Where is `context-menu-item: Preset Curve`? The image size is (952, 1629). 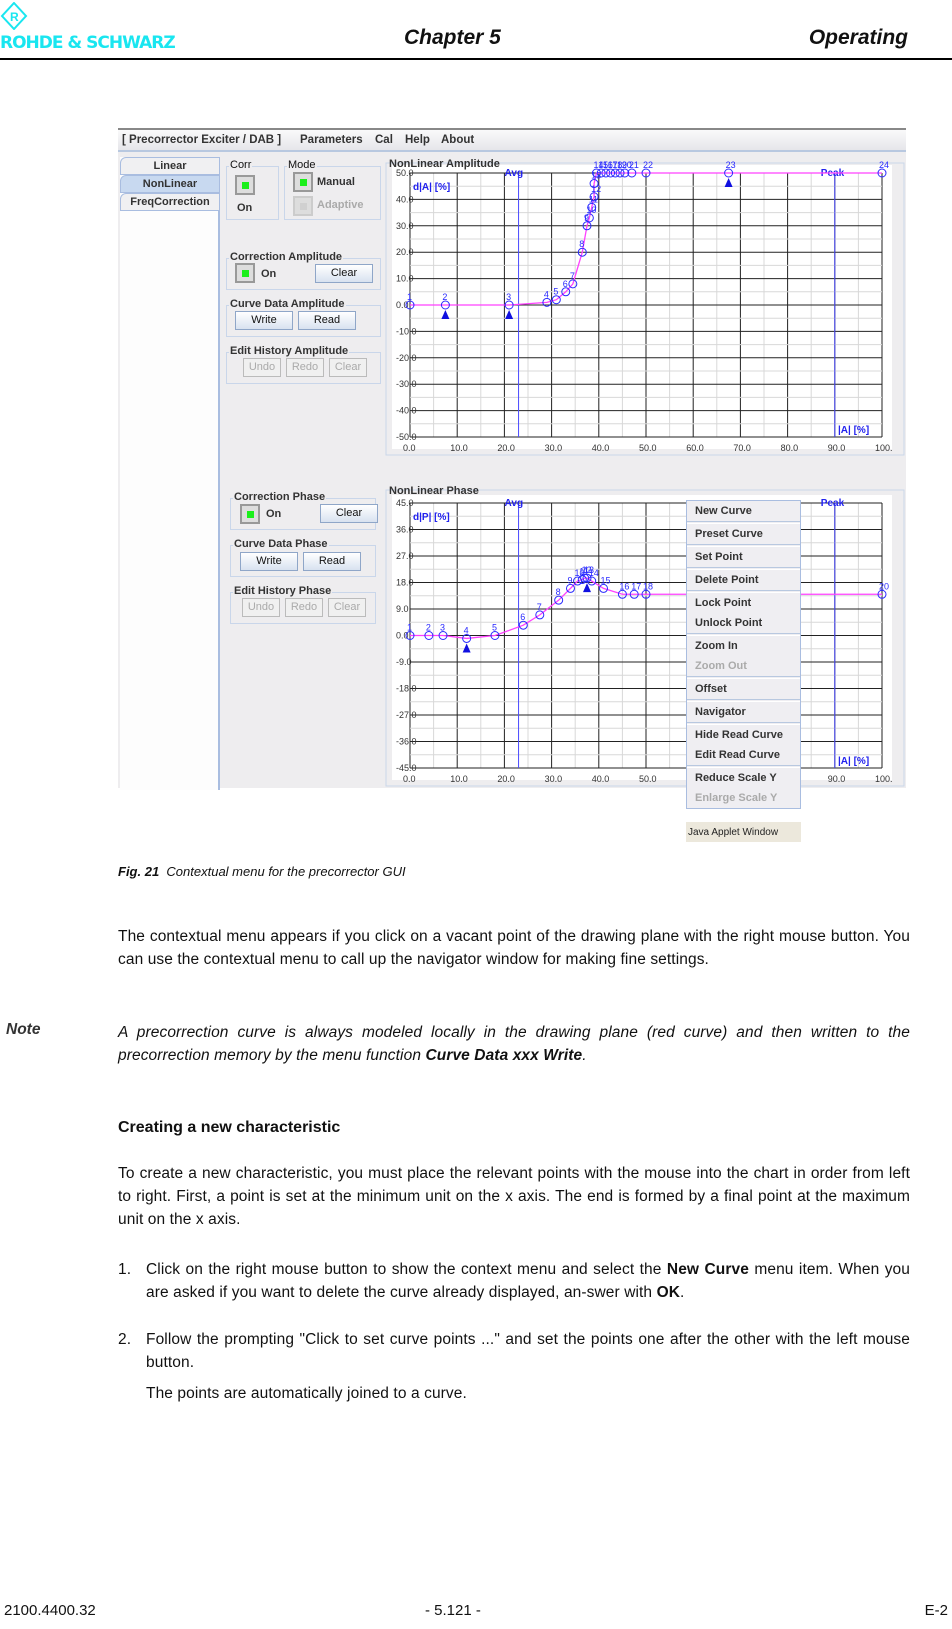
context-menu-item: Preset Curve is located at coordinates (743, 534).